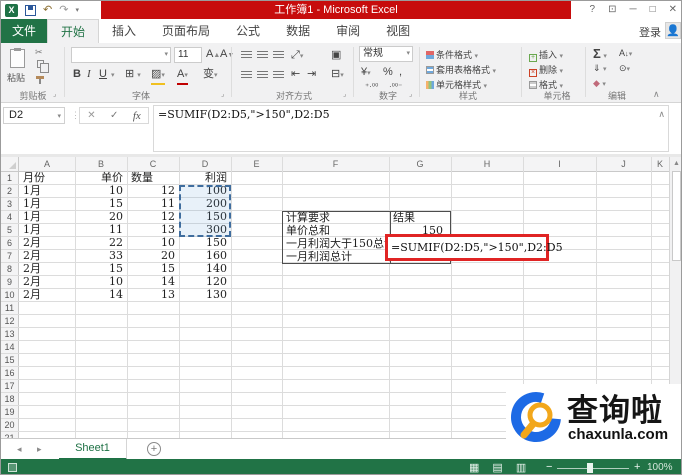 This screenshot has height=475, width=682. Describe the element at coordinates (452, 54) in the screenshot. I see `conditional-formatting-button: 条件格式 ▾` at that location.